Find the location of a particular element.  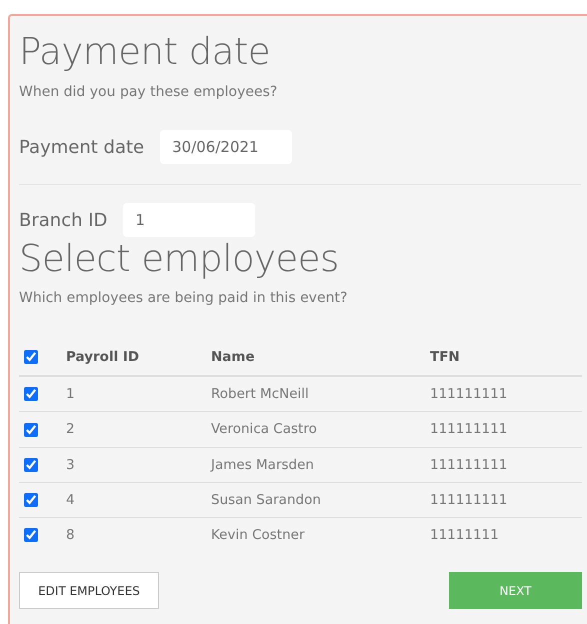

section-subtitle: Which employees are being paid in this event? is located at coordinates (183, 298).